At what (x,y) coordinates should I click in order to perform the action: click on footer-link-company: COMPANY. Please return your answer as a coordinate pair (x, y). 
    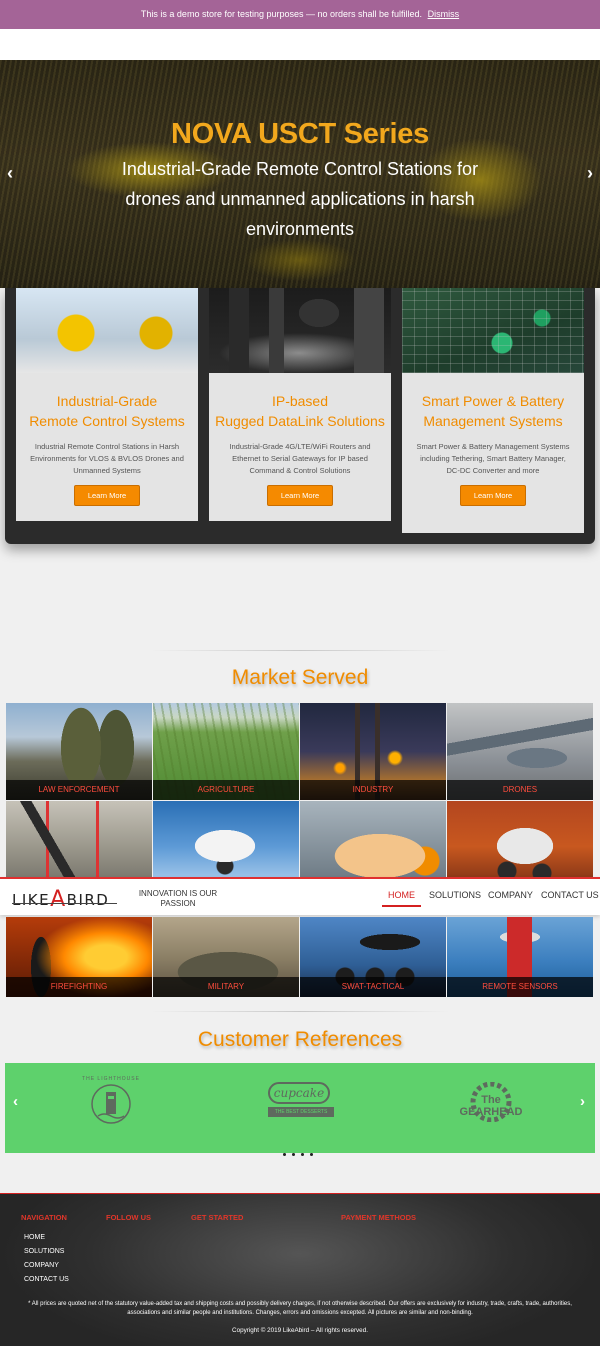
    Looking at the image, I should click on (41, 1265).